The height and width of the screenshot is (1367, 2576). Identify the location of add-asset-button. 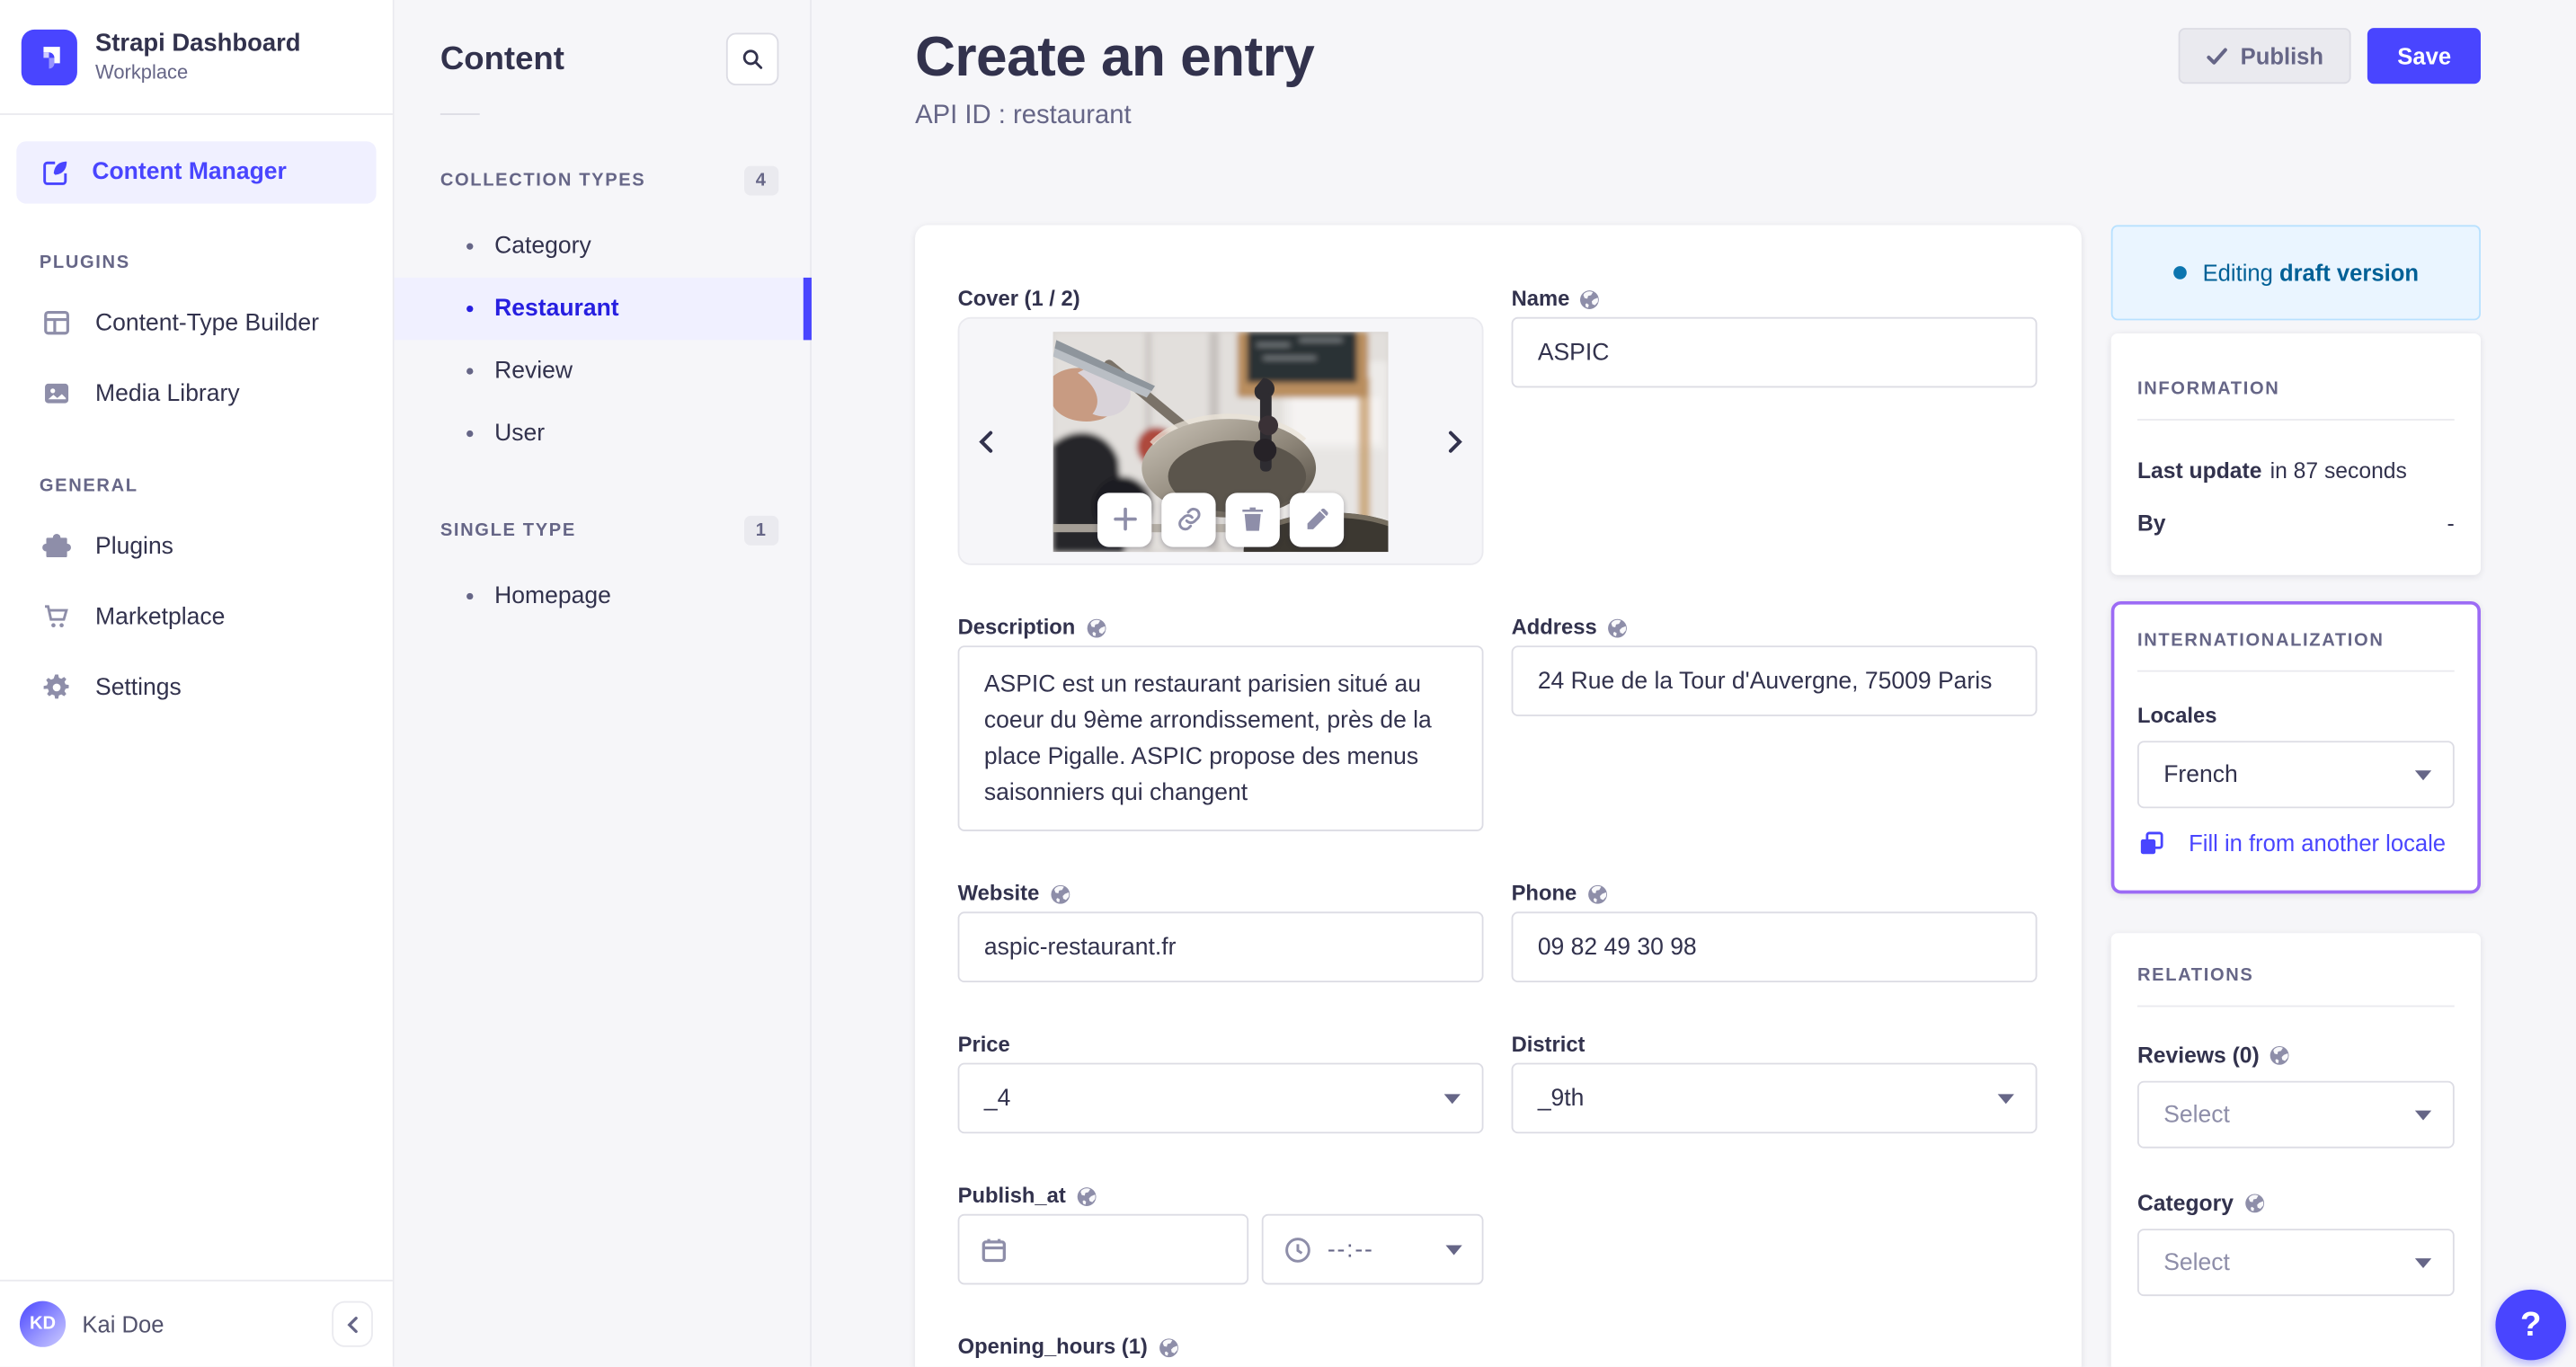
(1124, 519).